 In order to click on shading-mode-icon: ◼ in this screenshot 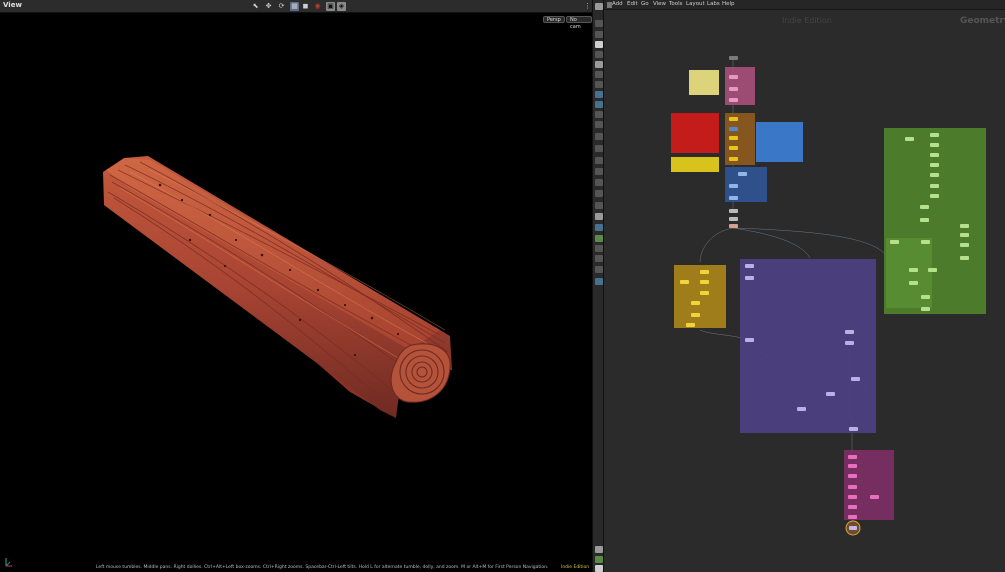, I will do `click(305, 6)`.